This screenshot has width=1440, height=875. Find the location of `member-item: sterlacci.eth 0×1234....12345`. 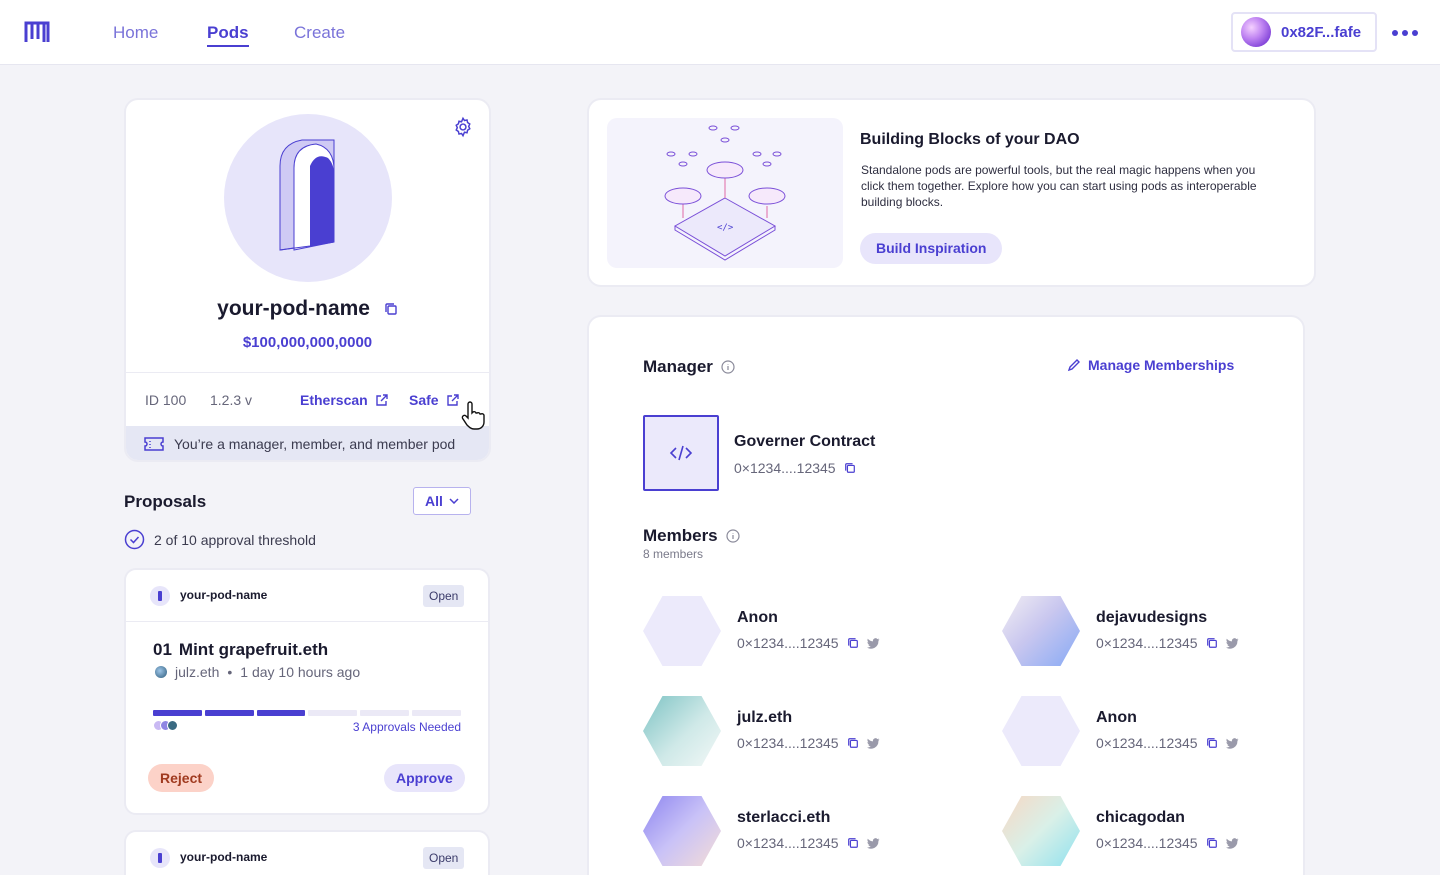

member-item: sterlacci.eth 0×1234....12345 is located at coordinates (803, 831).